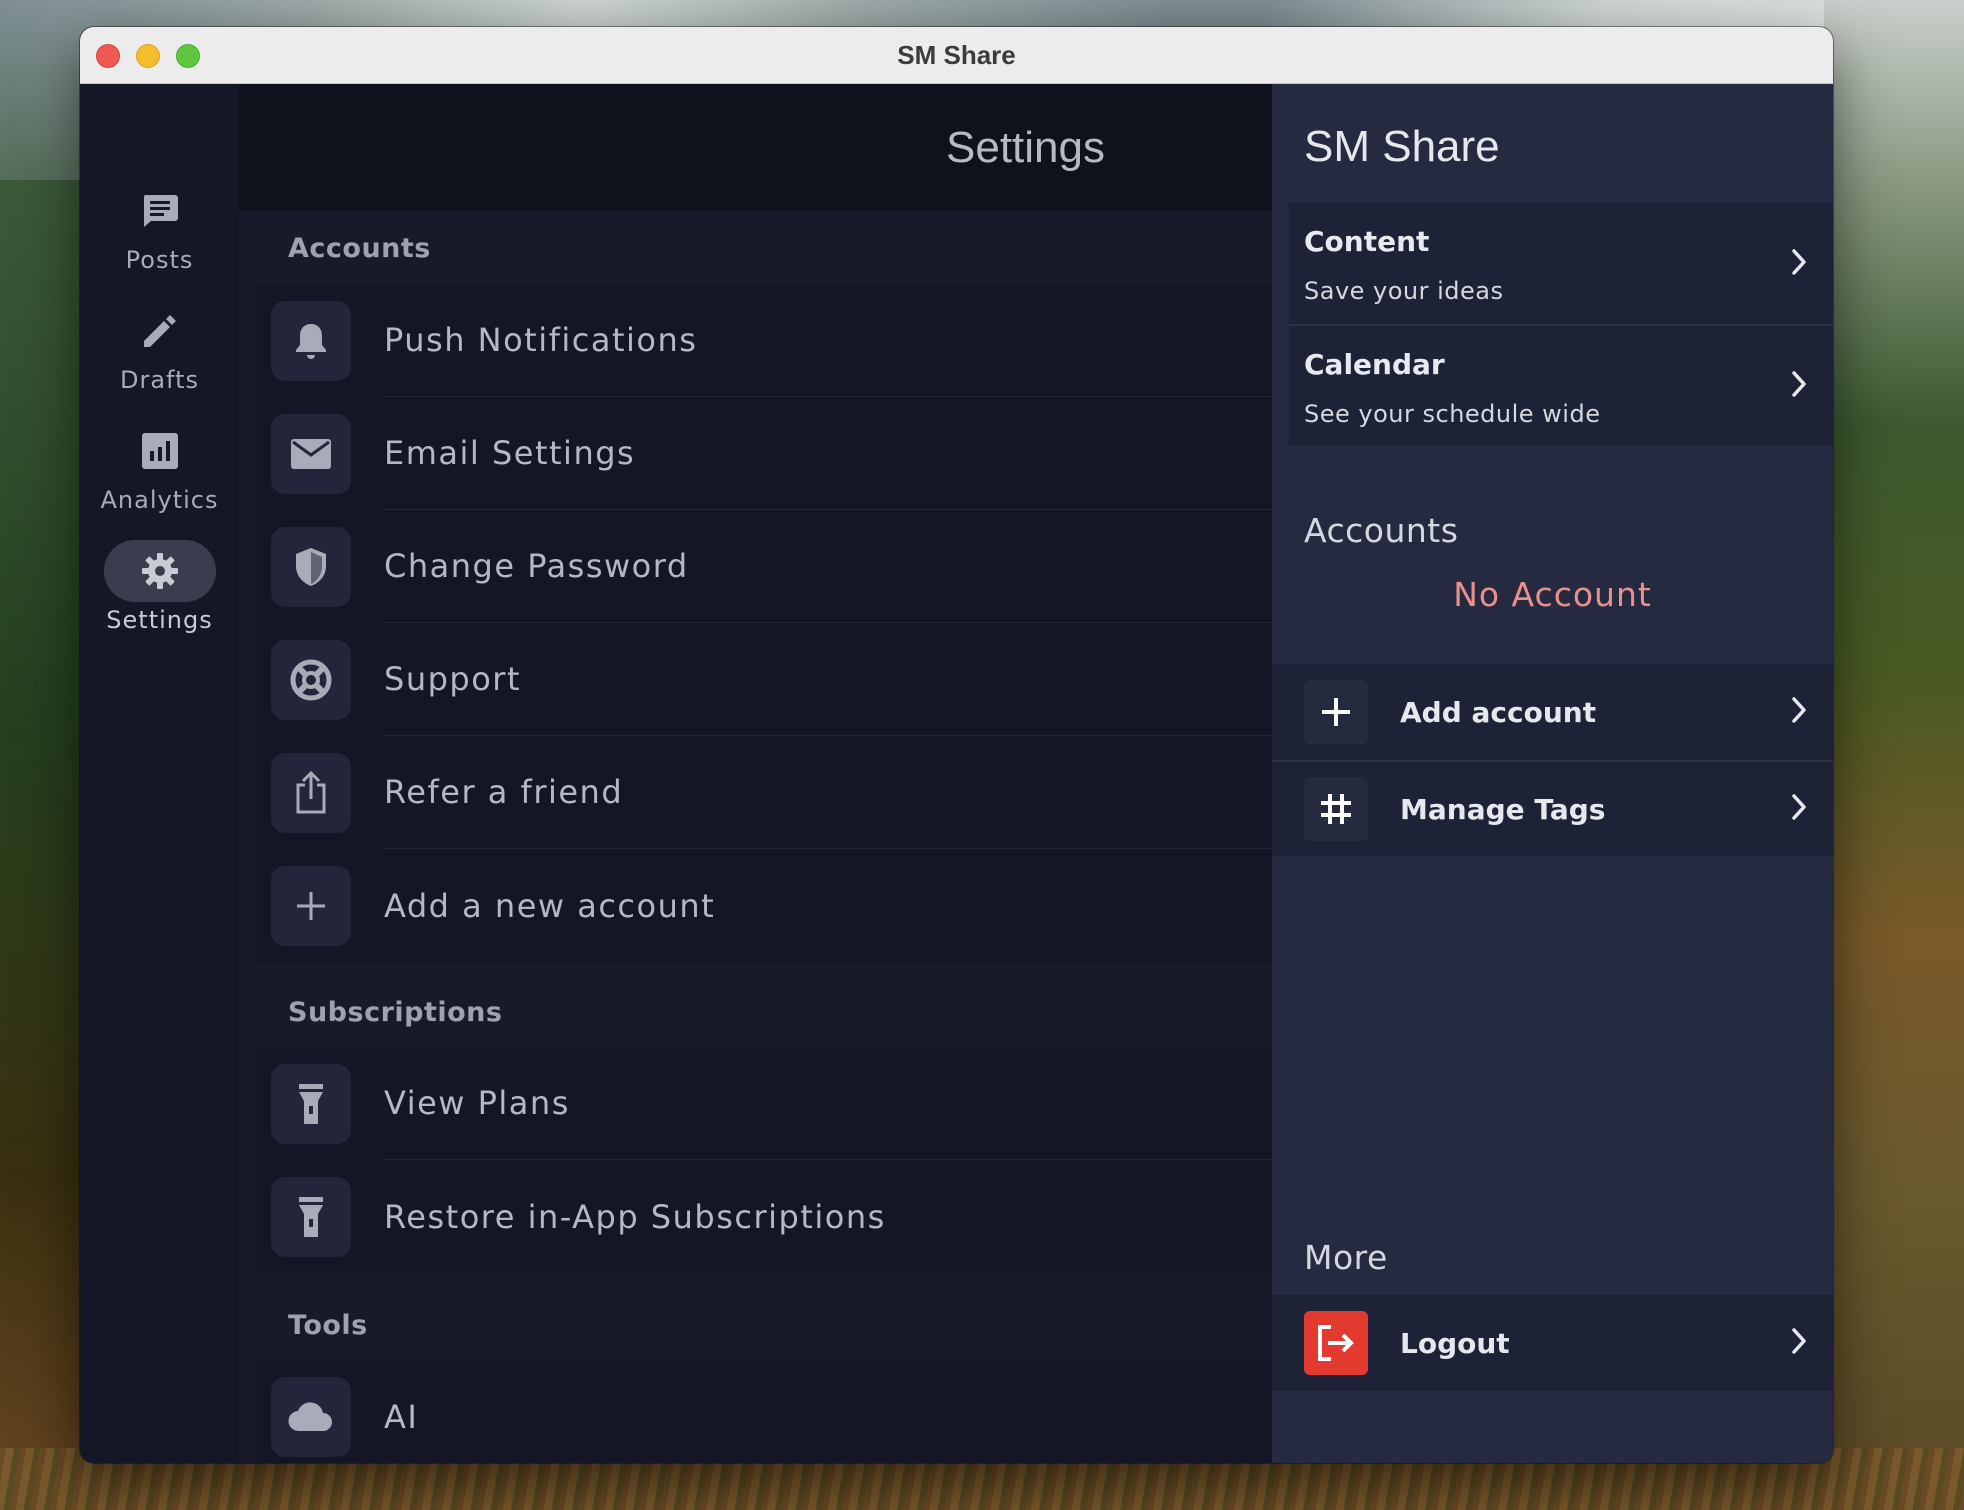 The height and width of the screenshot is (1510, 1964). I want to click on nav-subtitle: See your schedule wide, so click(1452, 414).